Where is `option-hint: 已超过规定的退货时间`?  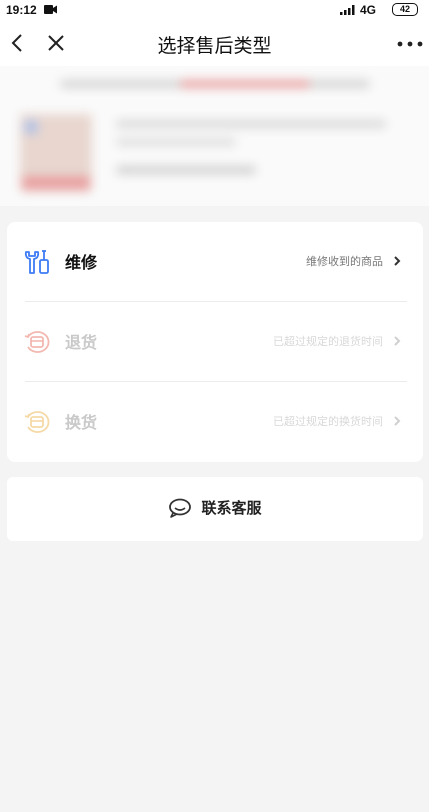
option-hint: 已超过规定的退货时间 is located at coordinates (328, 341).